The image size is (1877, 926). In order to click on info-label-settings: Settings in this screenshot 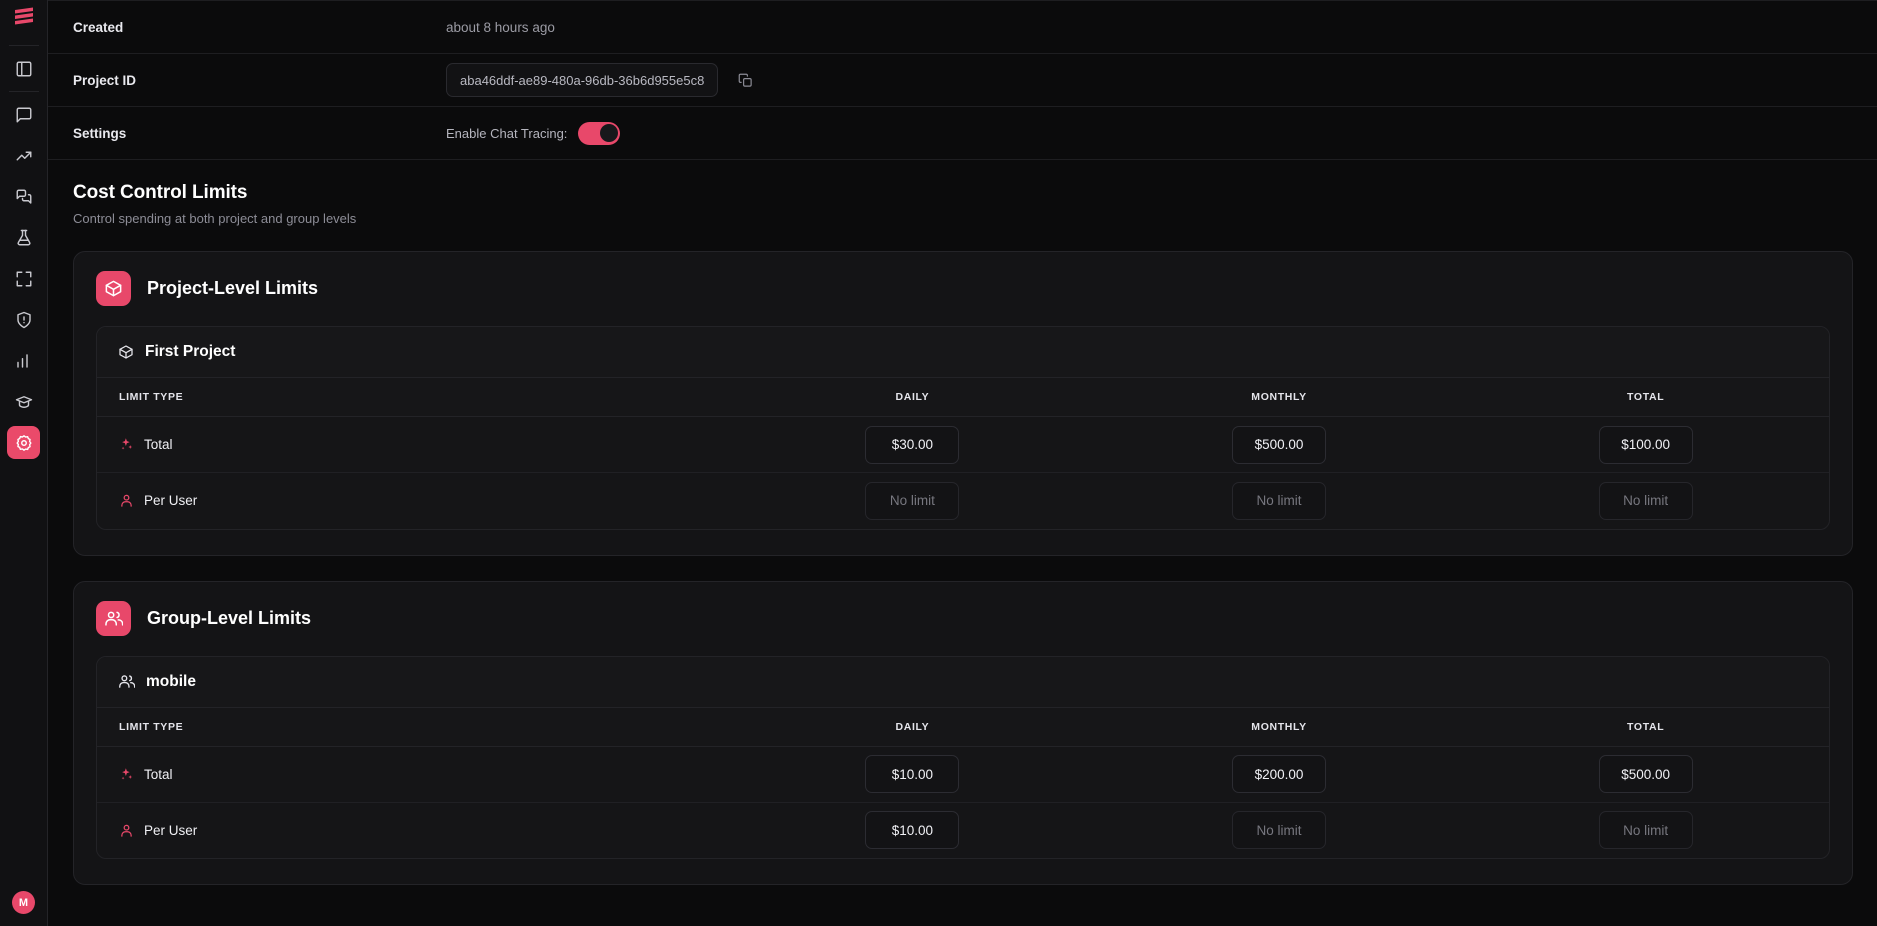, I will do `click(100, 133)`.